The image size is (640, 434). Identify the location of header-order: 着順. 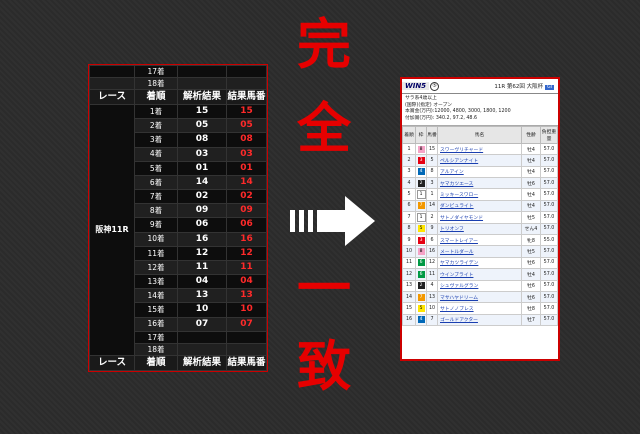
(156, 363).